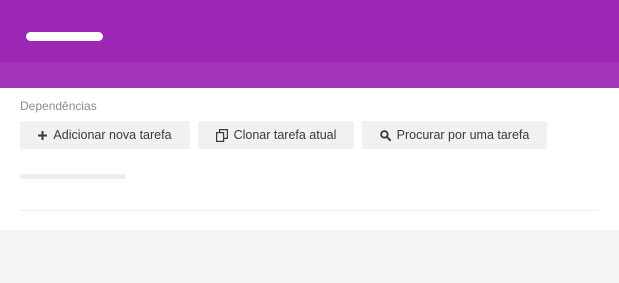 Image resolution: width=619 pixels, height=283 pixels. I want to click on header-stripe, so click(309, 75).